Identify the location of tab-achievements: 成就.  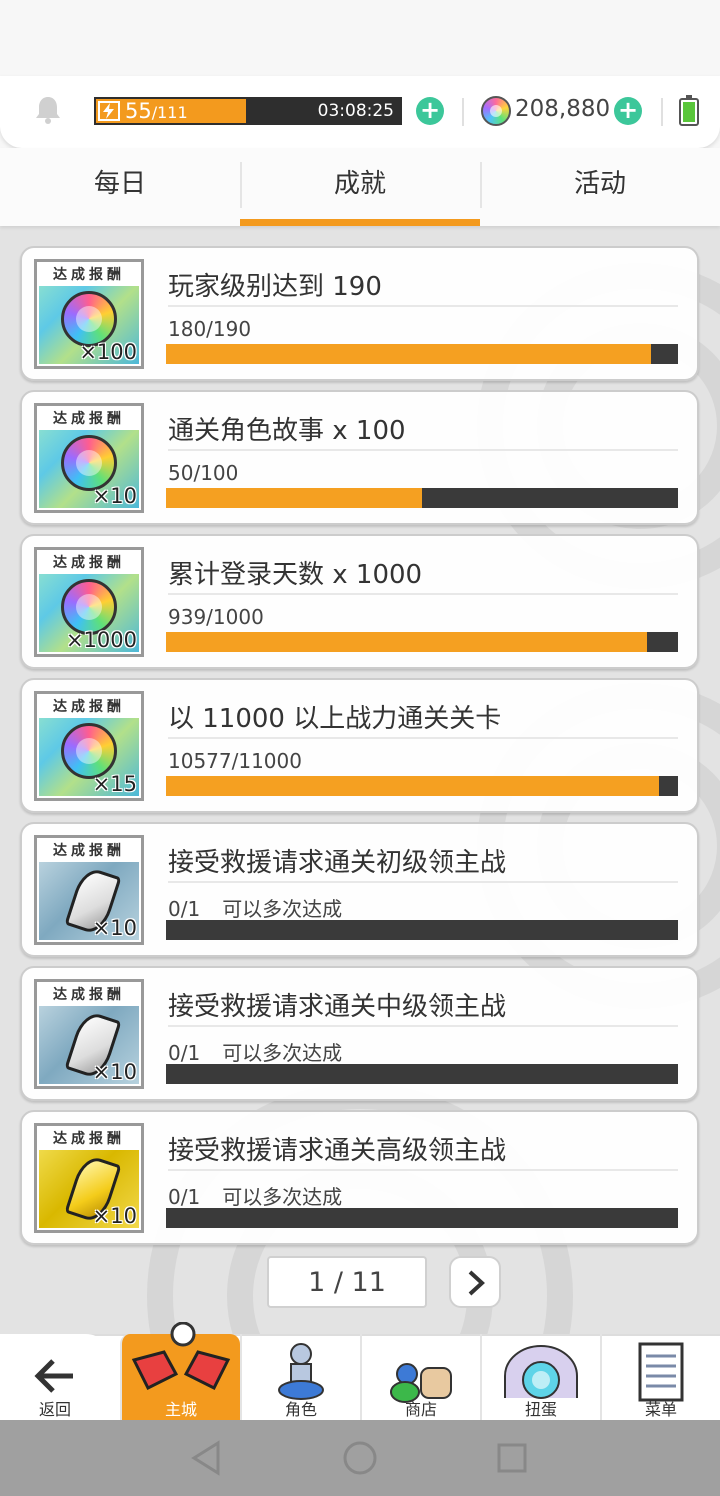
(360, 187).